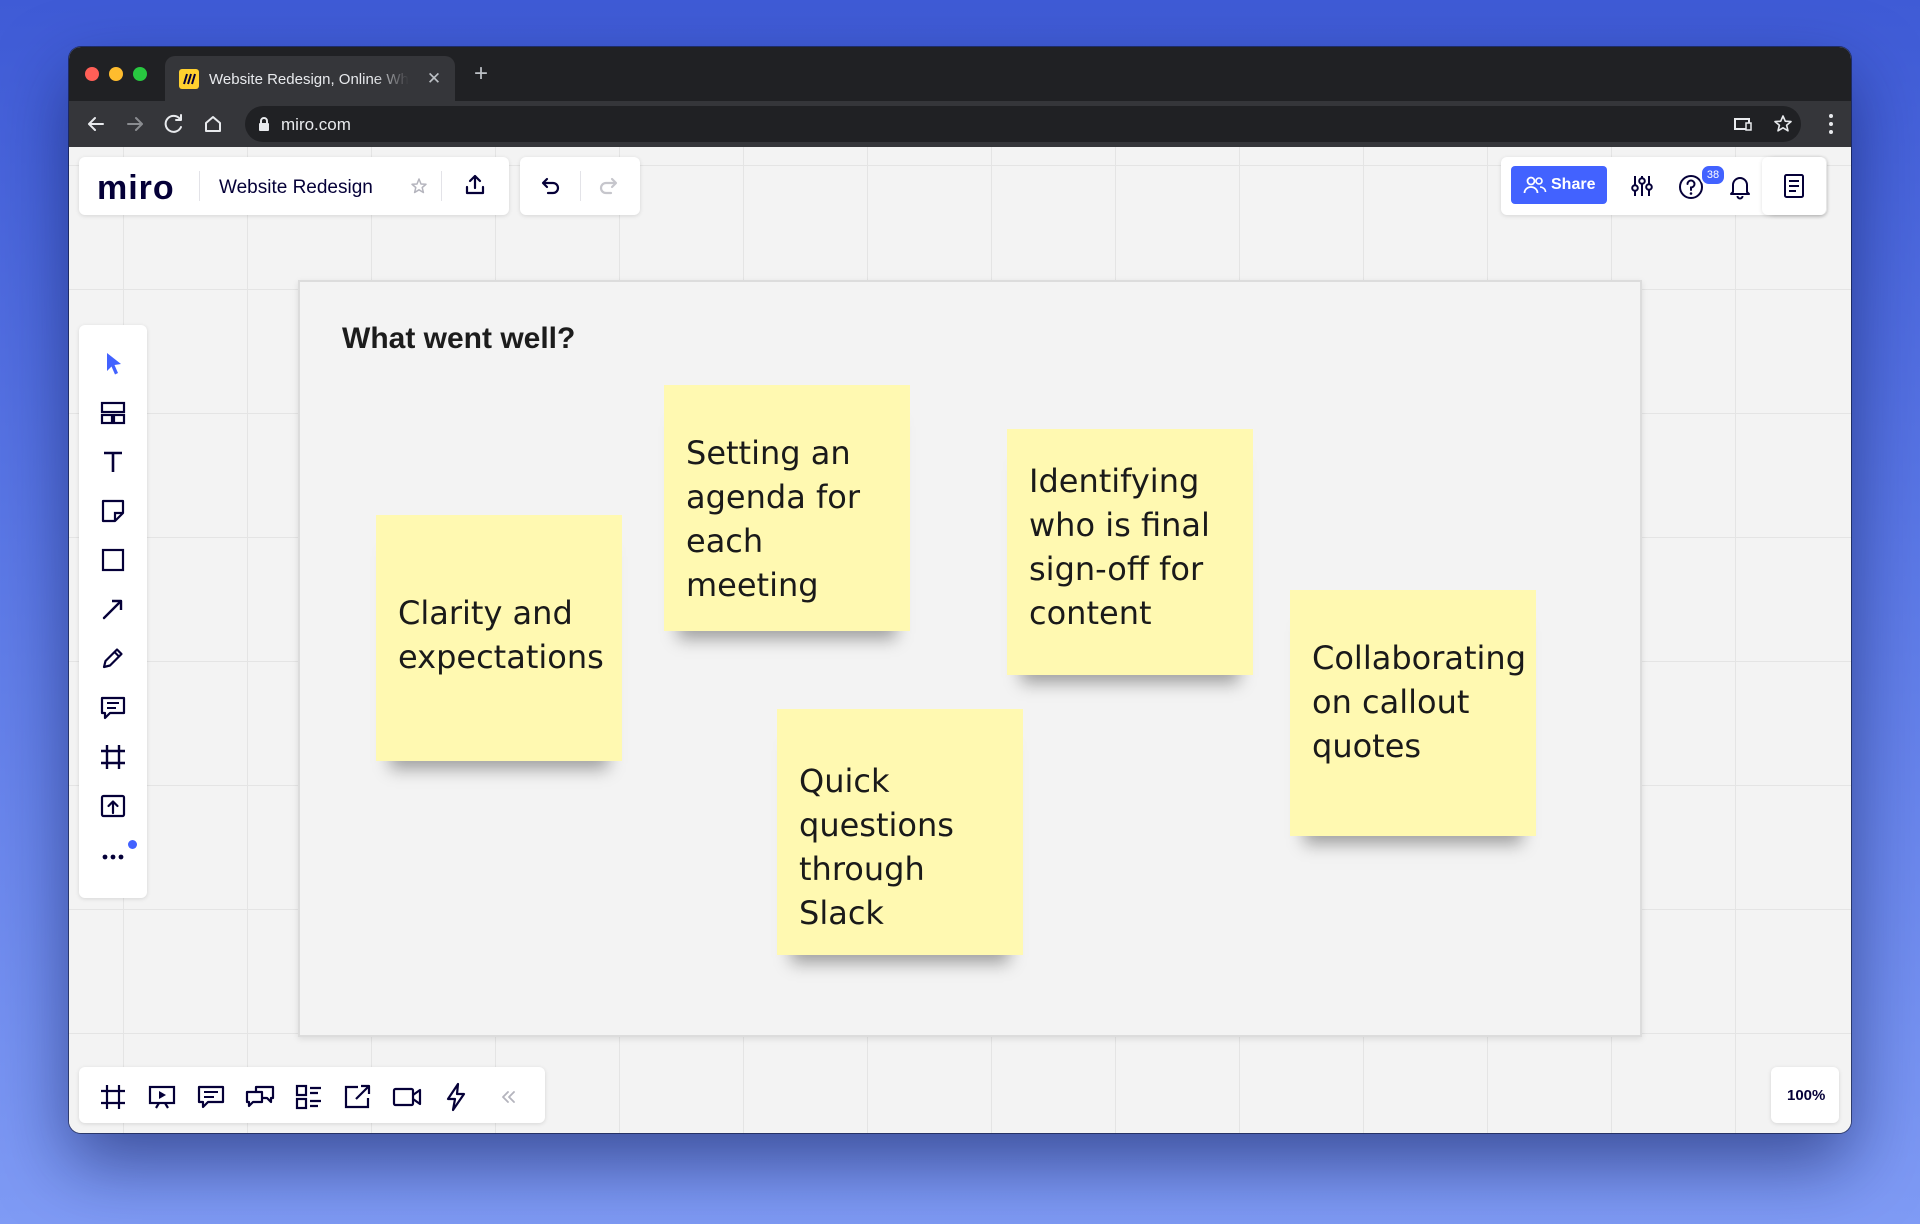 The height and width of the screenshot is (1224, 1920). Describe the element at coordinates (113, 806) in the screenshot. I see `upload-icon` at that location.